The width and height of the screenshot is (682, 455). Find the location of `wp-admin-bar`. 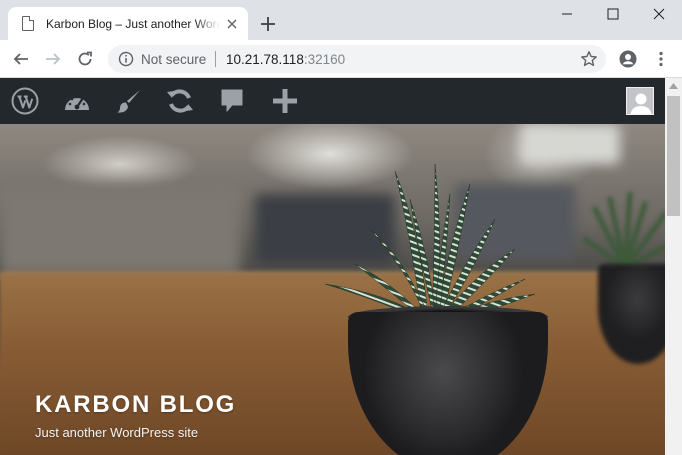

wp-admin-bar is located at coordinates (341, 101).